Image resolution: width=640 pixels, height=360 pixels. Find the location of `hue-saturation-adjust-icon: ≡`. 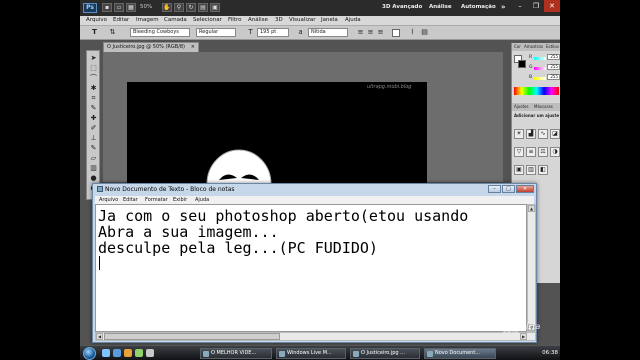

hue-saturation-adjust-icon: ≡ is located at coordinates (531, 152).